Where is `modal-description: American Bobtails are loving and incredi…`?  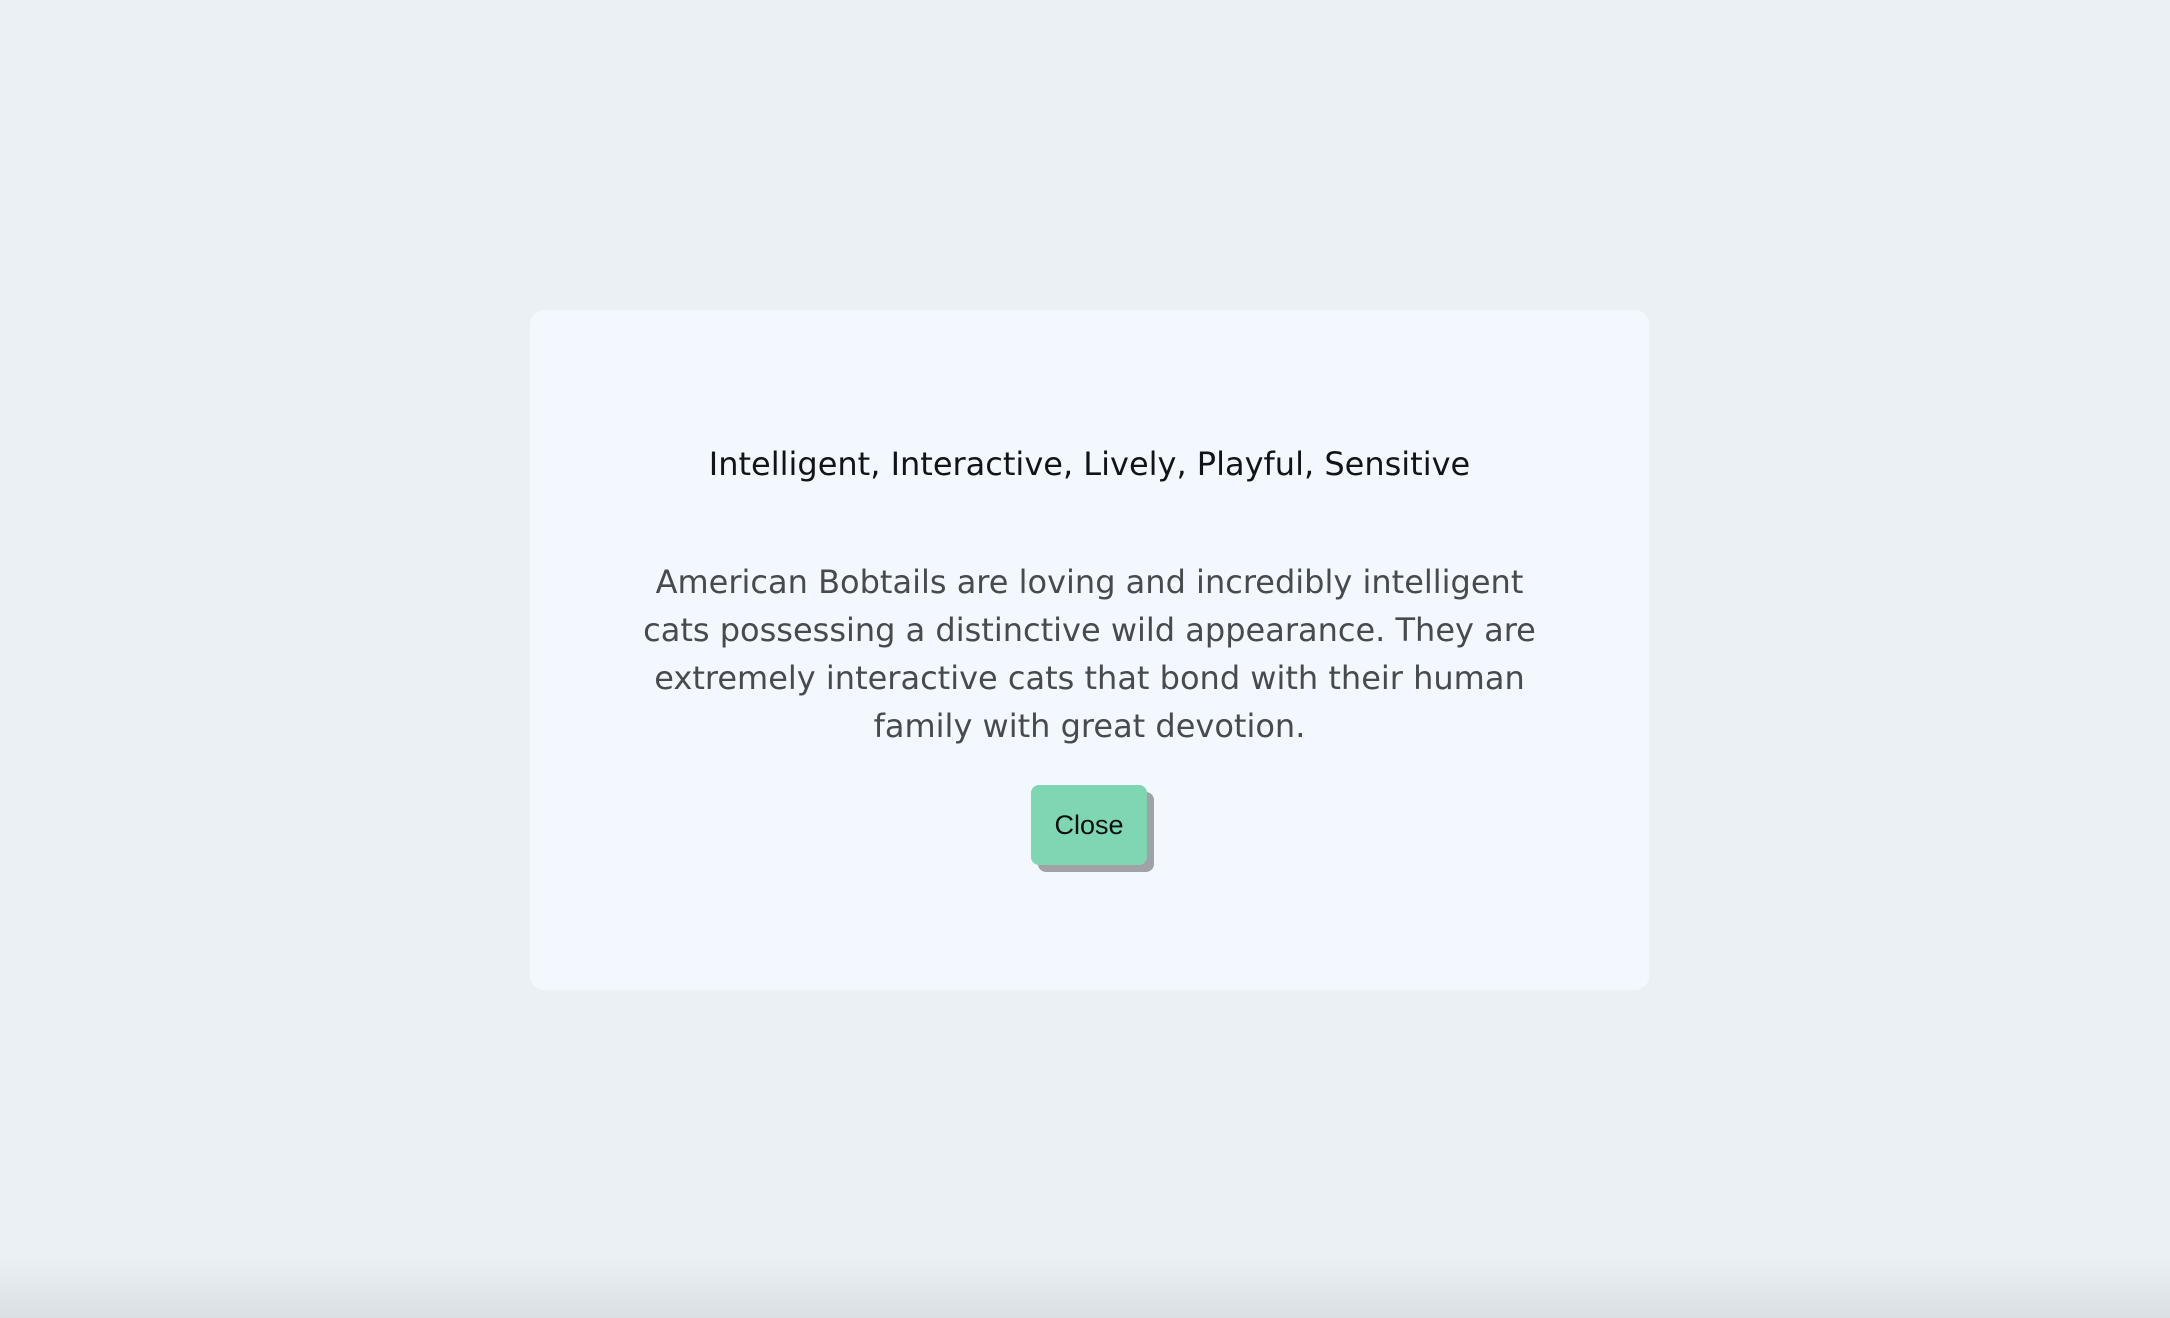
modal-description: American Bobtails are loving and incredi… is located at coordinates (1089, 654).